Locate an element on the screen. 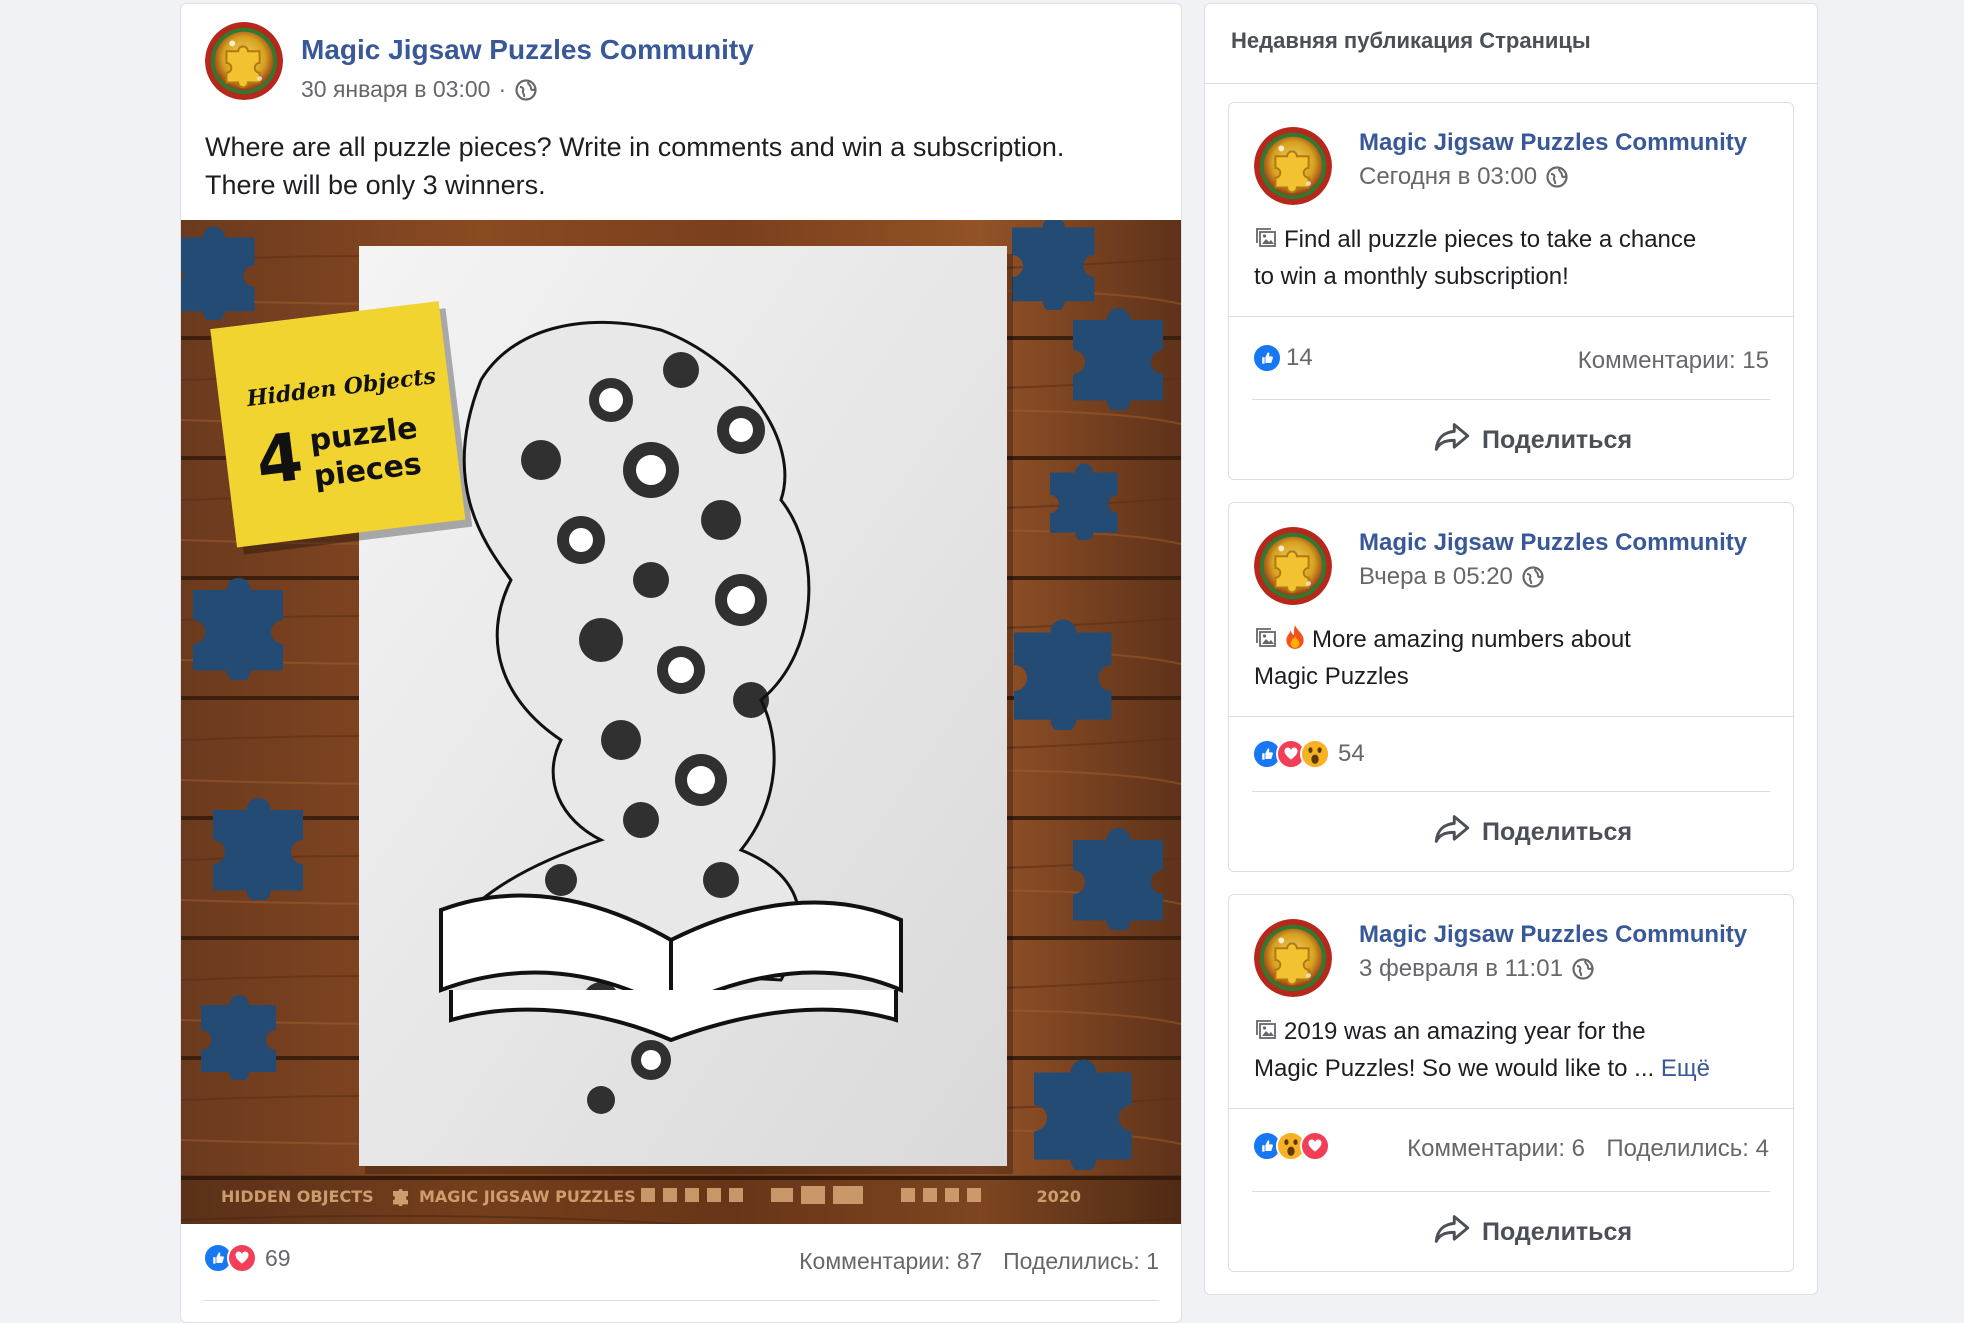  post-reactions: 14 is located at coordinates (1282, 358).